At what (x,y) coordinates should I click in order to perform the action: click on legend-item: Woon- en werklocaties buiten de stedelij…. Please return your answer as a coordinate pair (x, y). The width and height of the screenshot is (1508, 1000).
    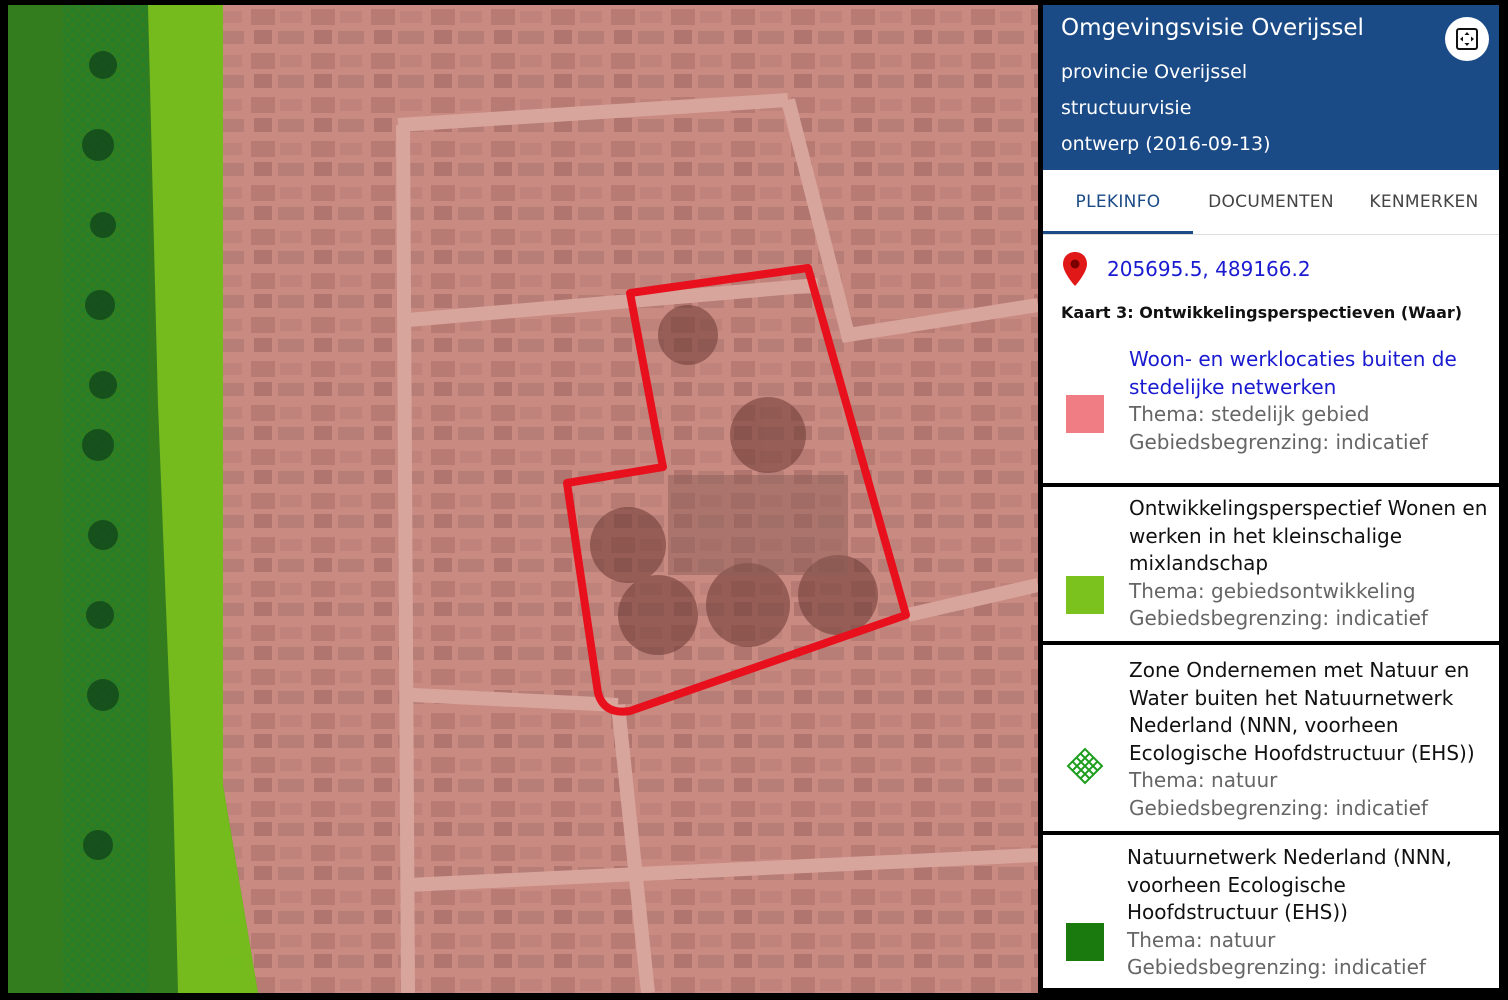
    Looking at the image, I should click on (1271, 415).